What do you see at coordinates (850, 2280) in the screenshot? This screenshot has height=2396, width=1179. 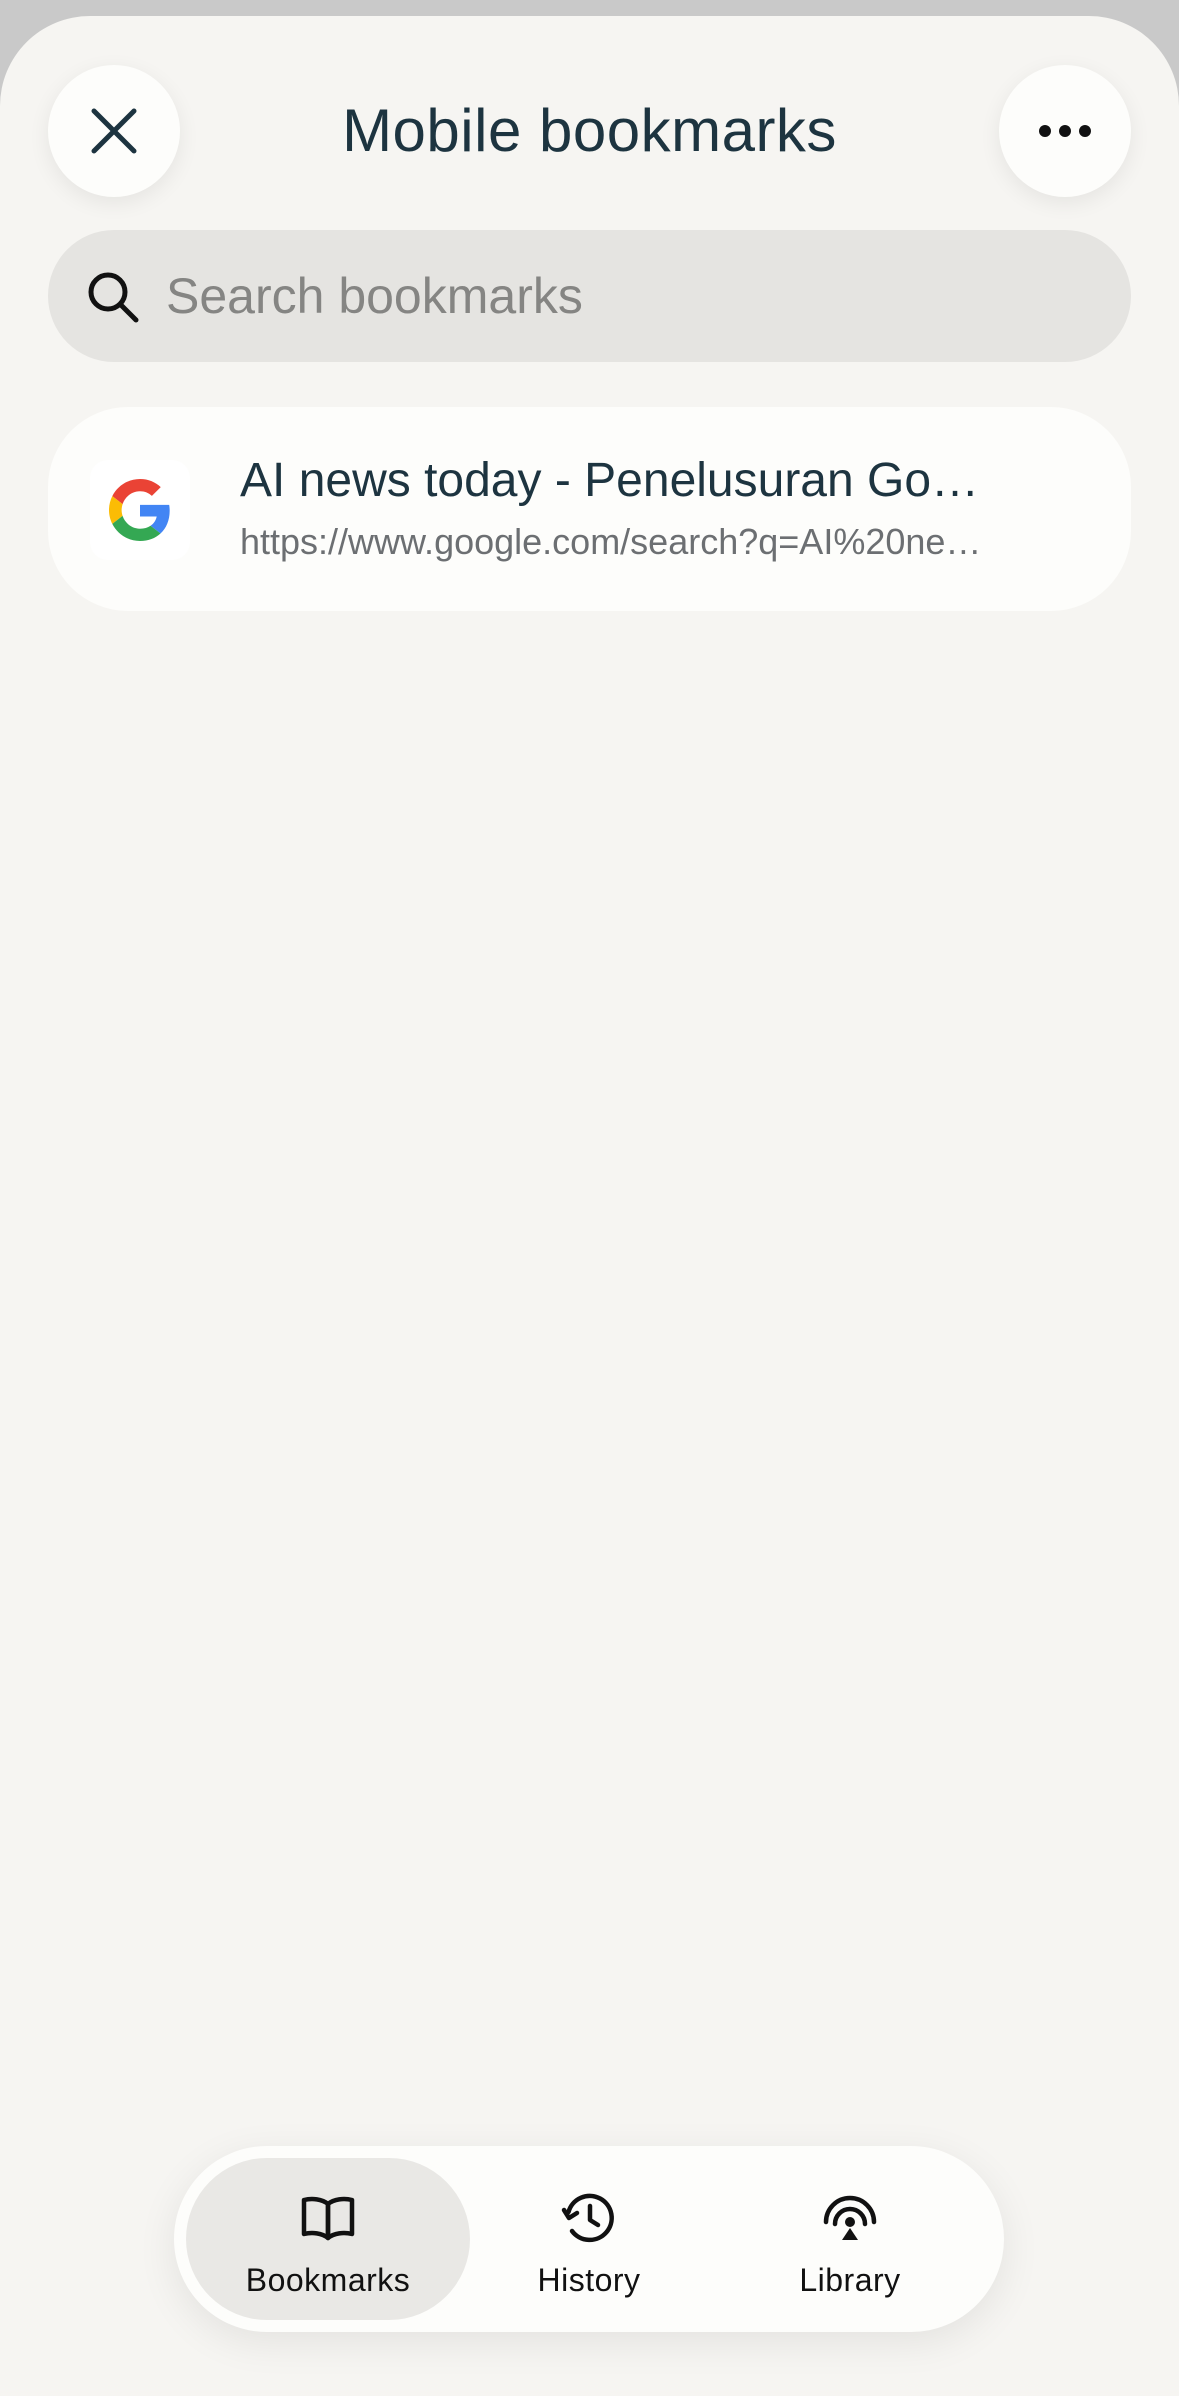 I see `tab-library-label: Library` at bounding box center [850, 2280].